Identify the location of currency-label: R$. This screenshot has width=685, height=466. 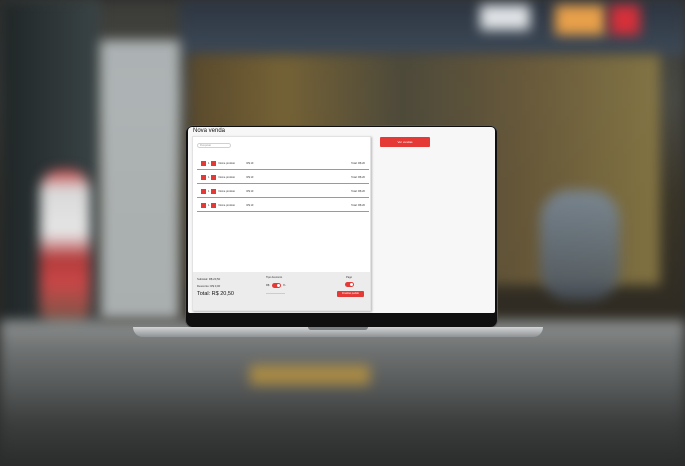
(268, 285).